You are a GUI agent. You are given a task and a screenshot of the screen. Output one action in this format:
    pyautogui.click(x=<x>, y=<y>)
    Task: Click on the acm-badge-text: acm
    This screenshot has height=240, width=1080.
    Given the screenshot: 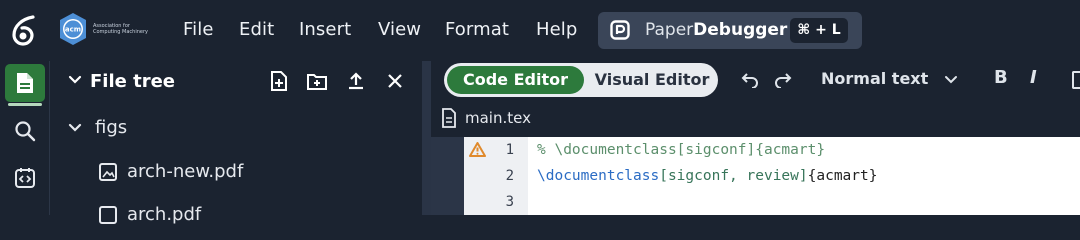 What is the action you would take?
    pyautogui.click(x=73, y=30)
    